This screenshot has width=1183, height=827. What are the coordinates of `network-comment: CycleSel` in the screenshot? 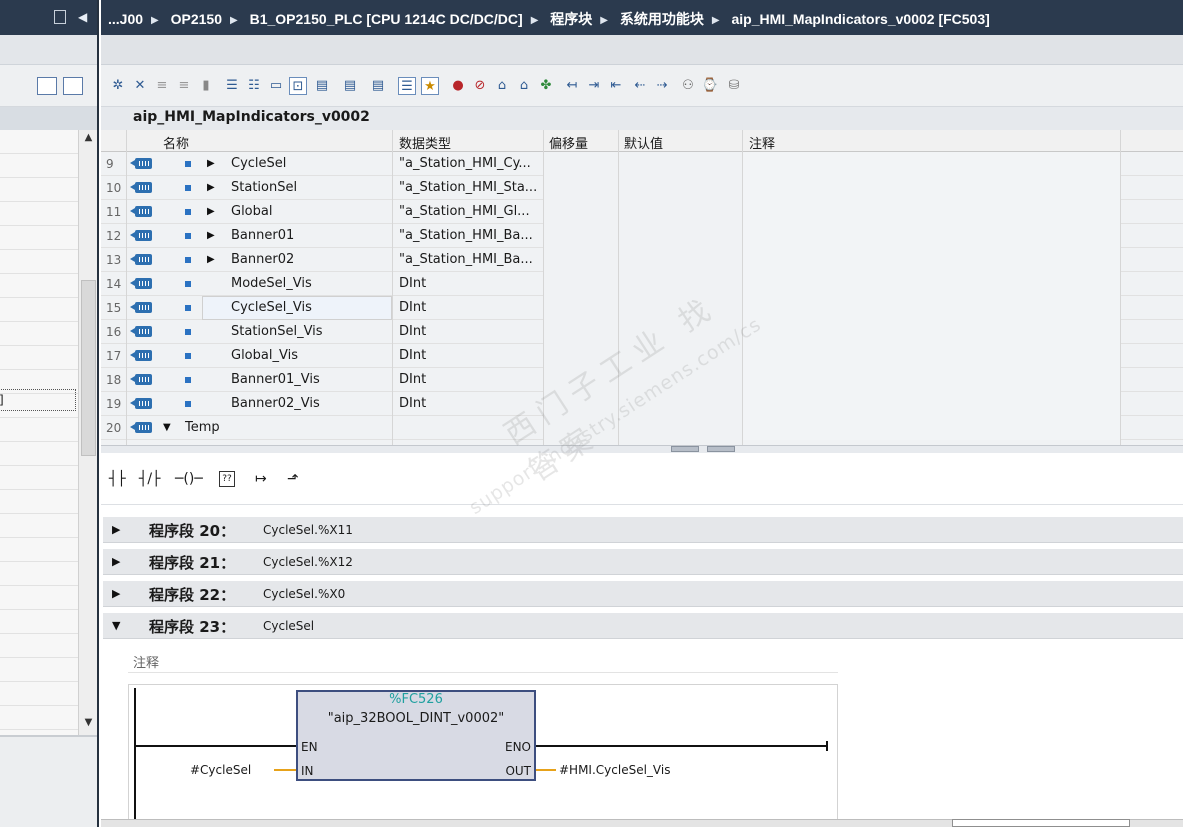 It's located at (288, 626).